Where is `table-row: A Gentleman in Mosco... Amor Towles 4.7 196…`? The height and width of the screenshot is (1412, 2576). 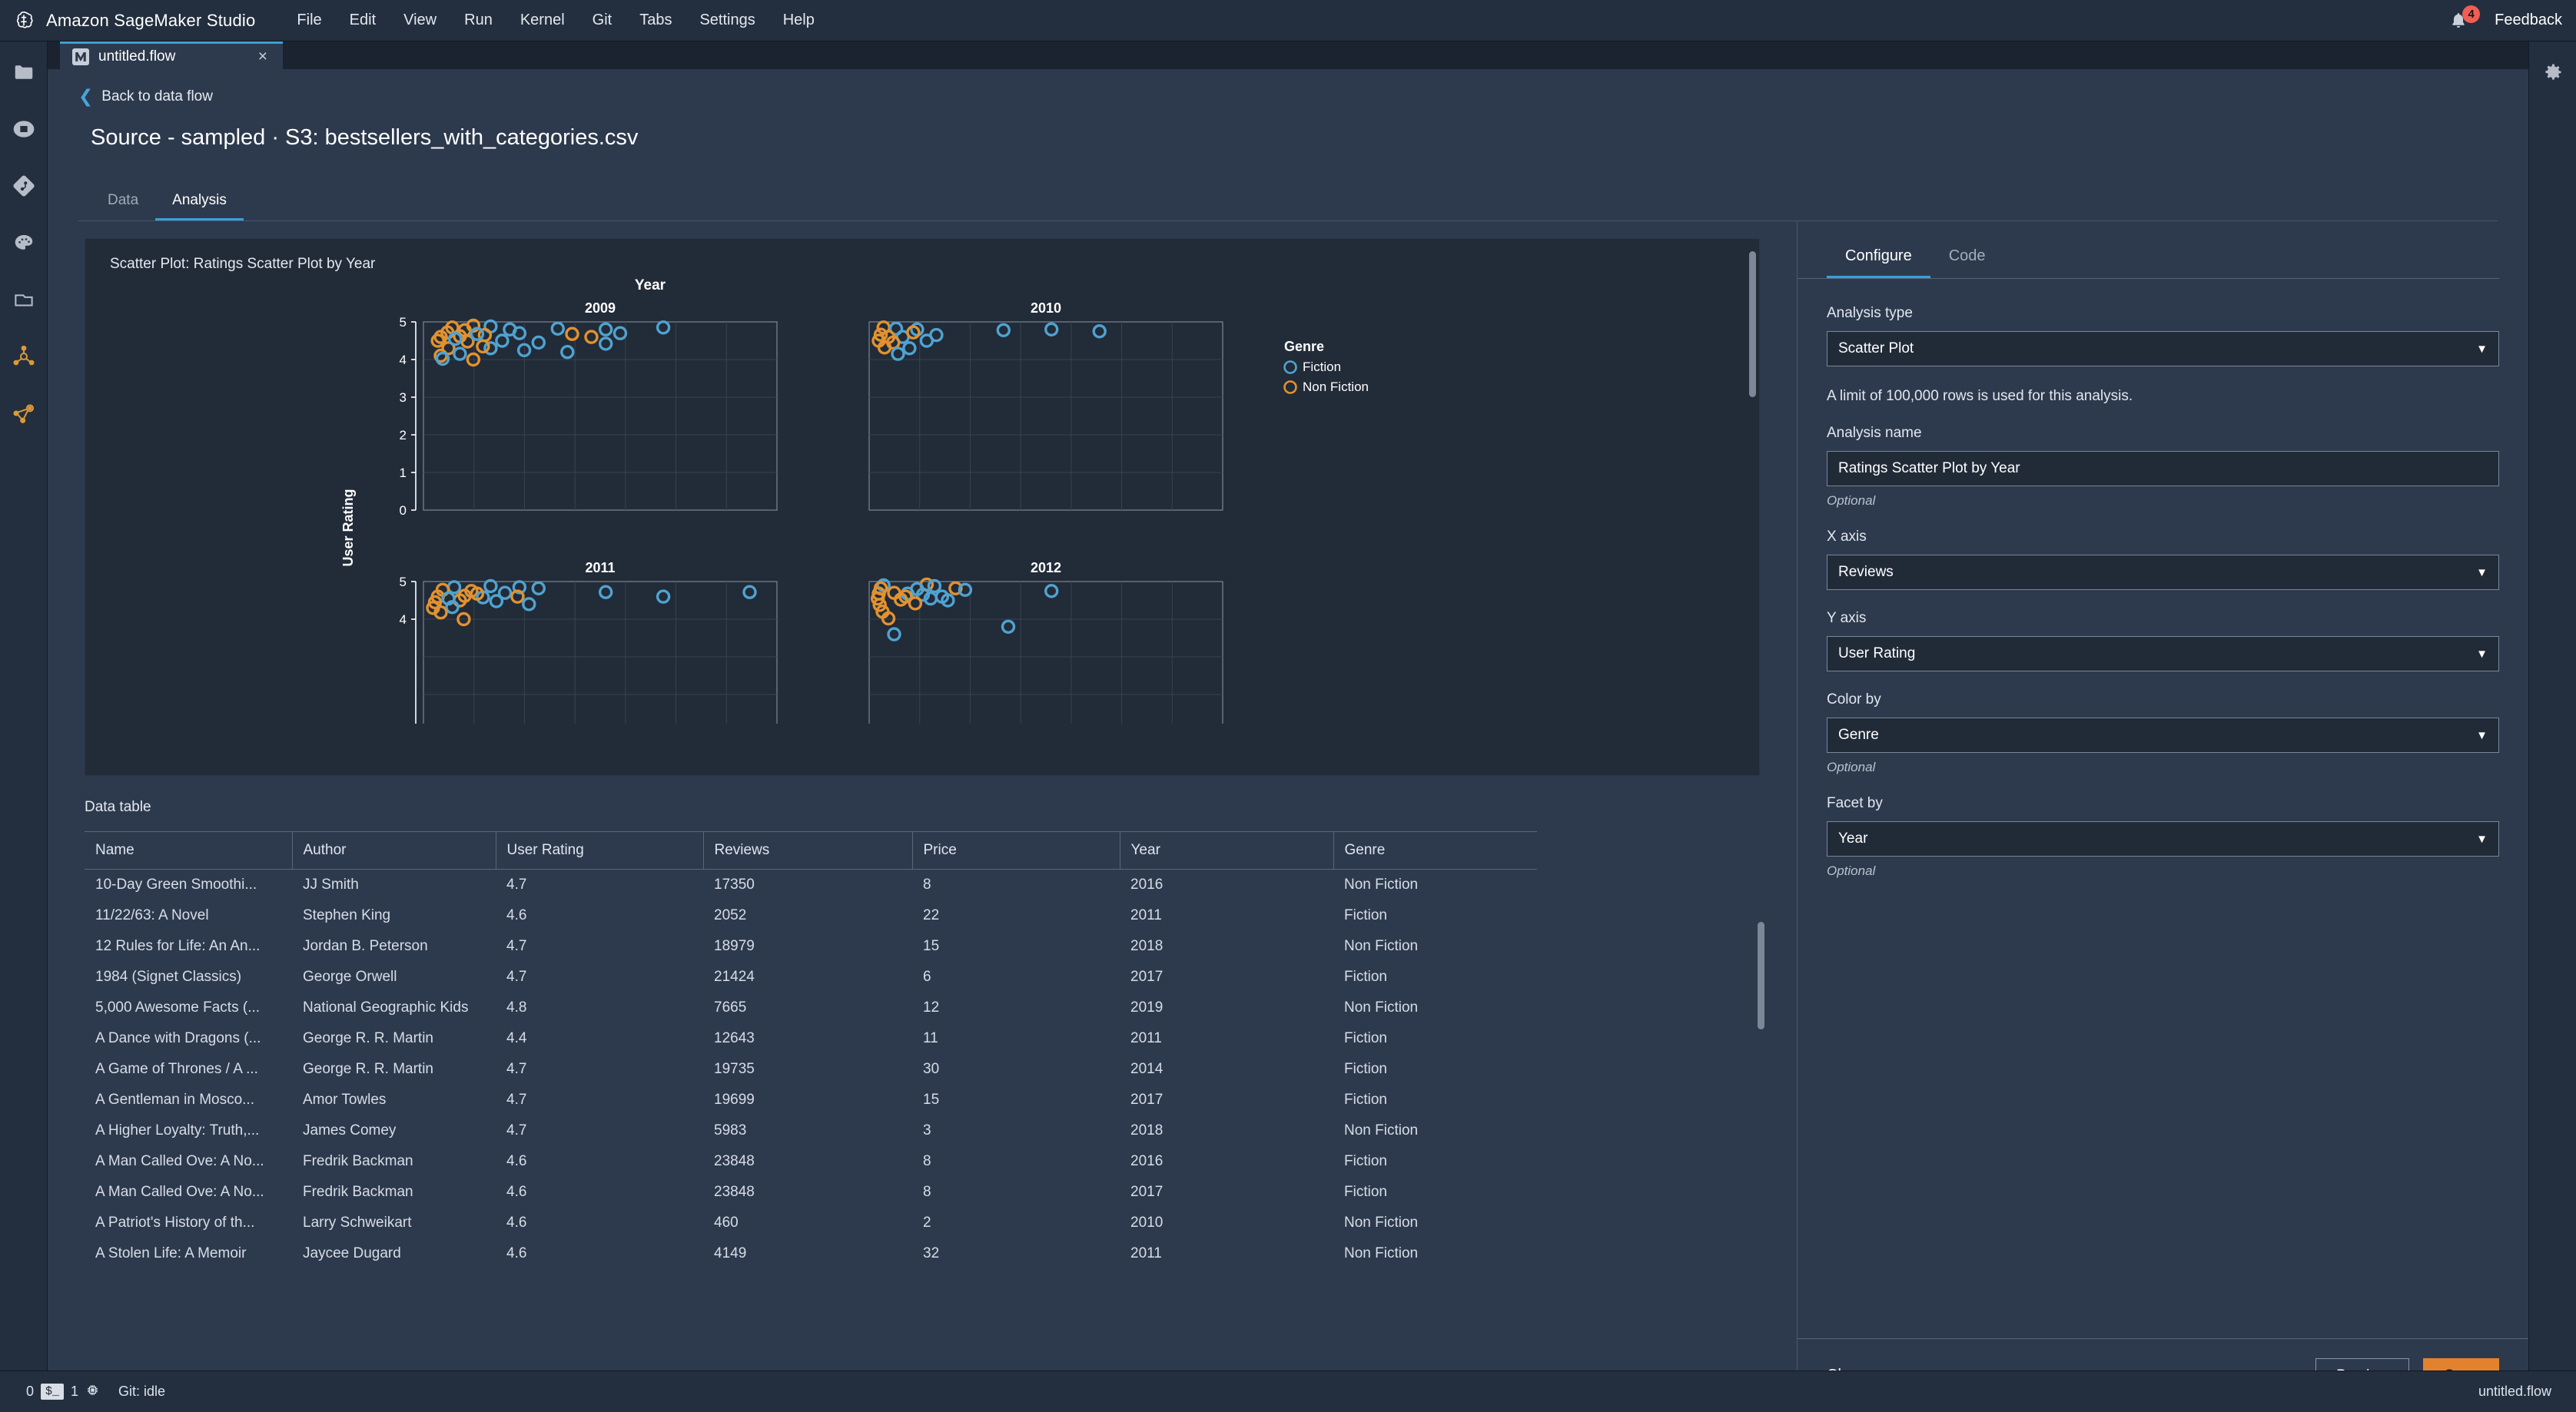 table-row: A Gentleman in Mosco... Amor Towles 4.7 196… is located at coordinates (811, 1100).